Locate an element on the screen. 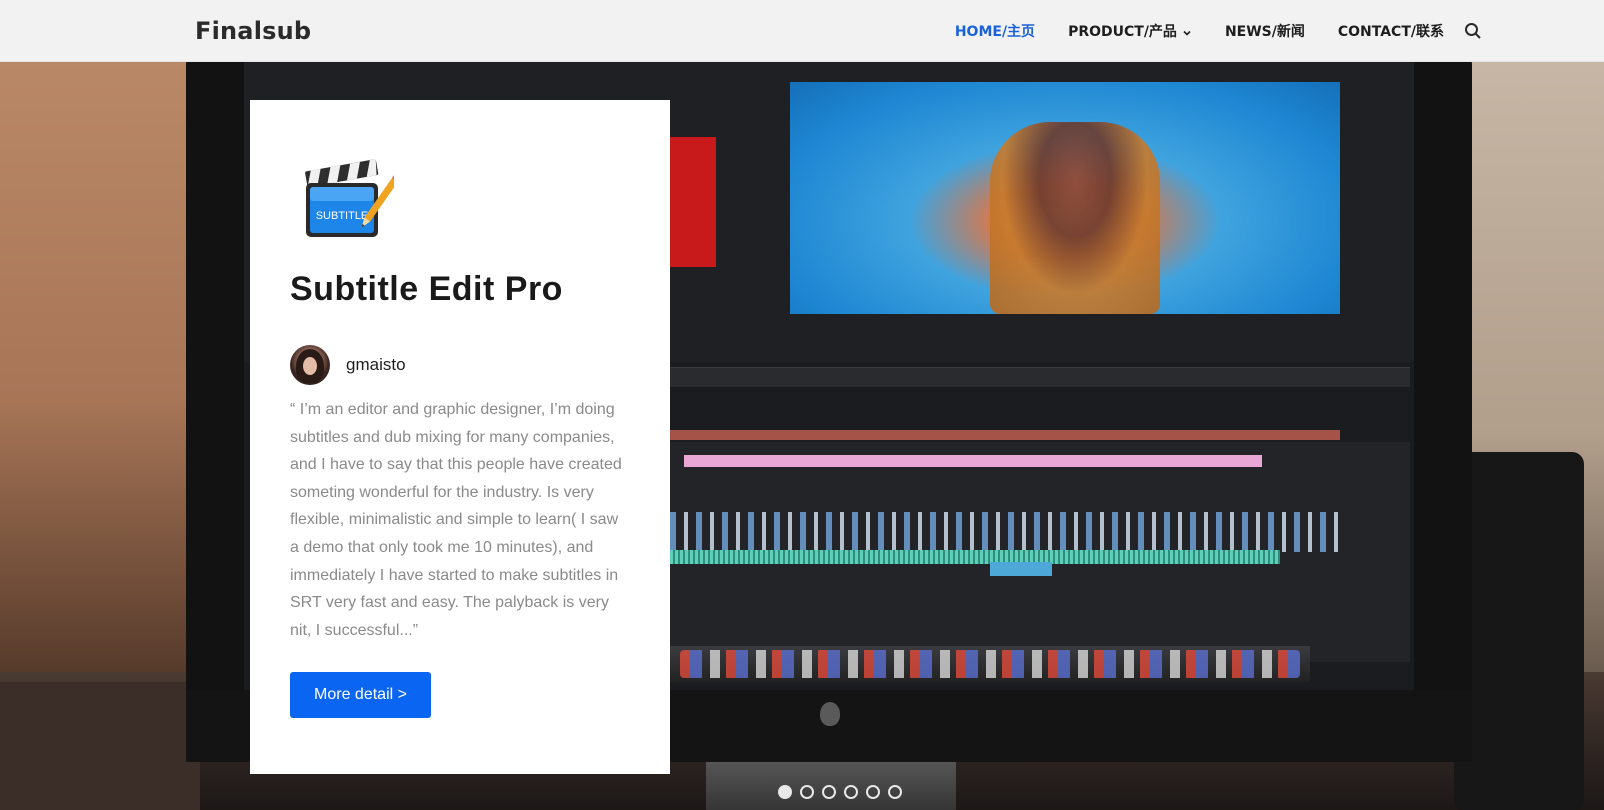 The height and width of the screenshot is (810, 1604). video-subject is located at coordinates (1075, 218).